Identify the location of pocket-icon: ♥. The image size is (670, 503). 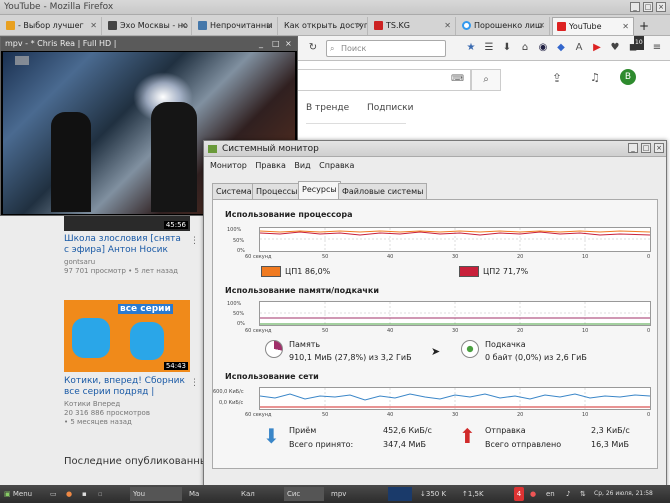
(615, 48).